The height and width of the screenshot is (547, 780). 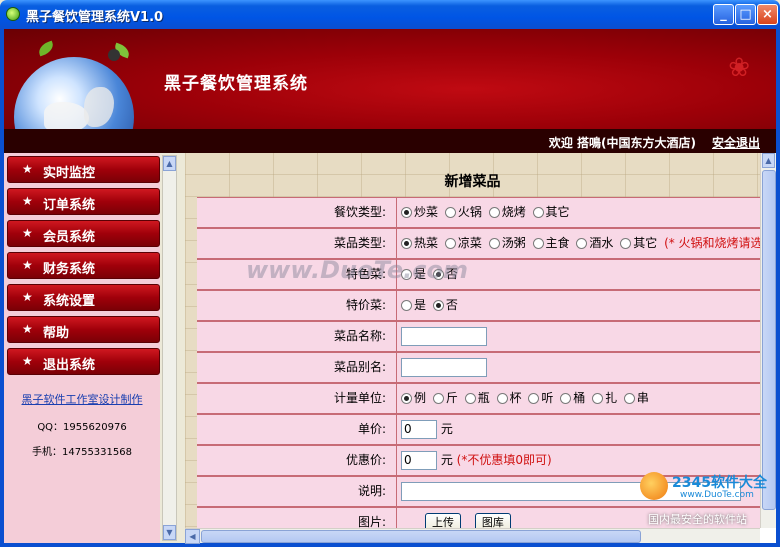 What do you see at coordinates (739, 68) in the screenshot?
I see `flower-icon: ❀` at bounding box center [739, 68].